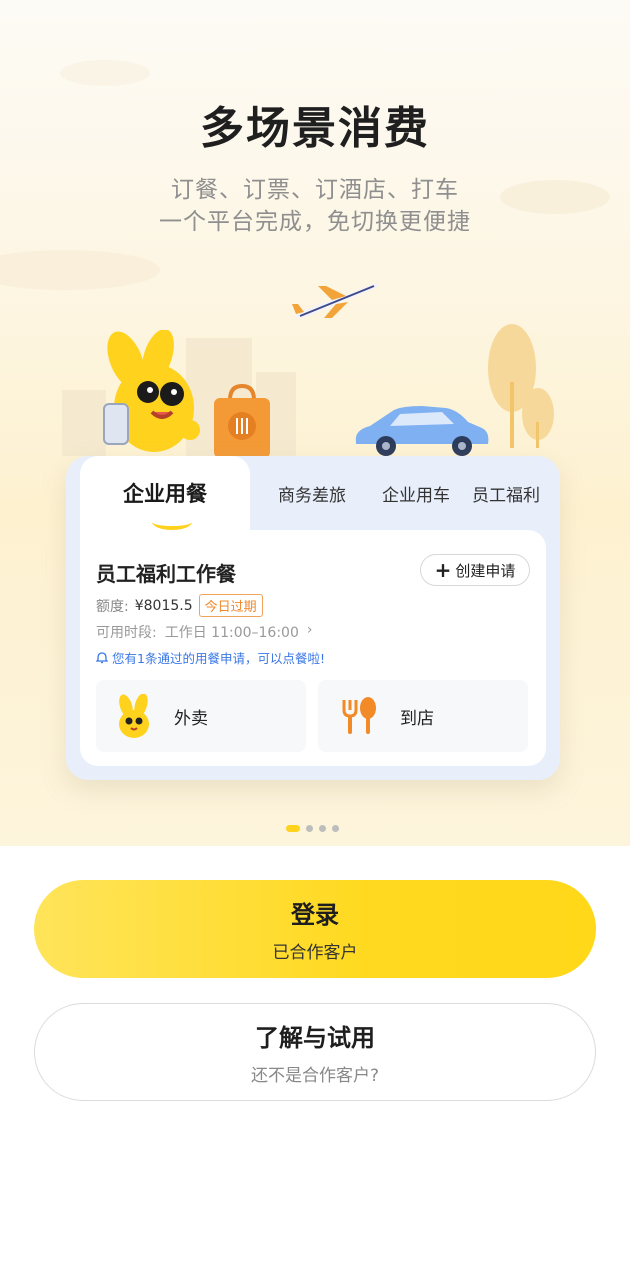 The image size is (630, 1280). Describe the element at coordinates (218, 658) in the screenshot. I see `notice-text: 您有1条通过的用餐申请，可以点餐啦!` at that location.